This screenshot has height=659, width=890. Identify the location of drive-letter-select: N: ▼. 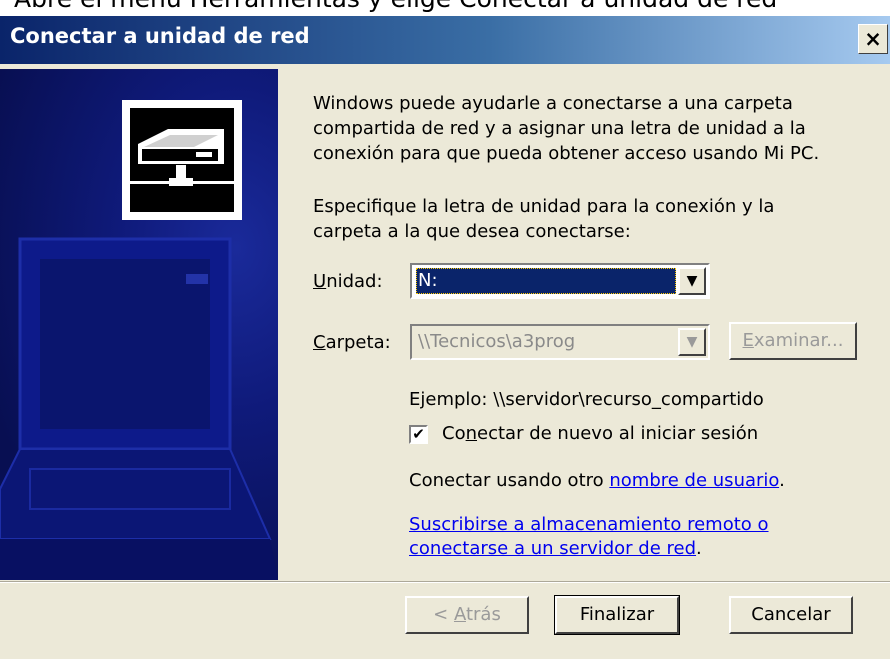
(560, 281).